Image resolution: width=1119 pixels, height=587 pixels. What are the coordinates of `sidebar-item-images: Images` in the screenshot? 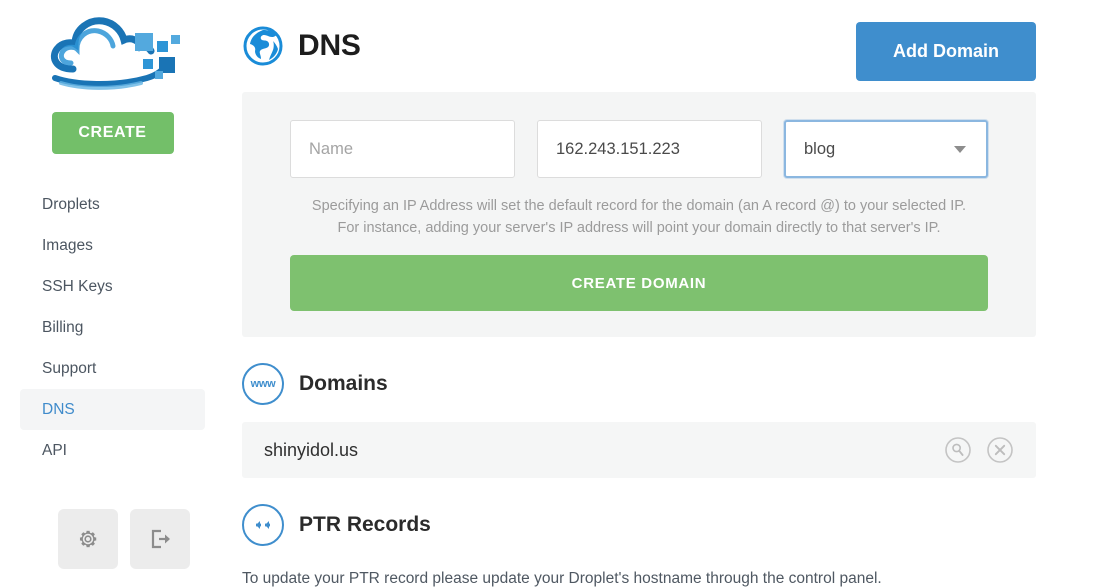 It's located at (112, 245).